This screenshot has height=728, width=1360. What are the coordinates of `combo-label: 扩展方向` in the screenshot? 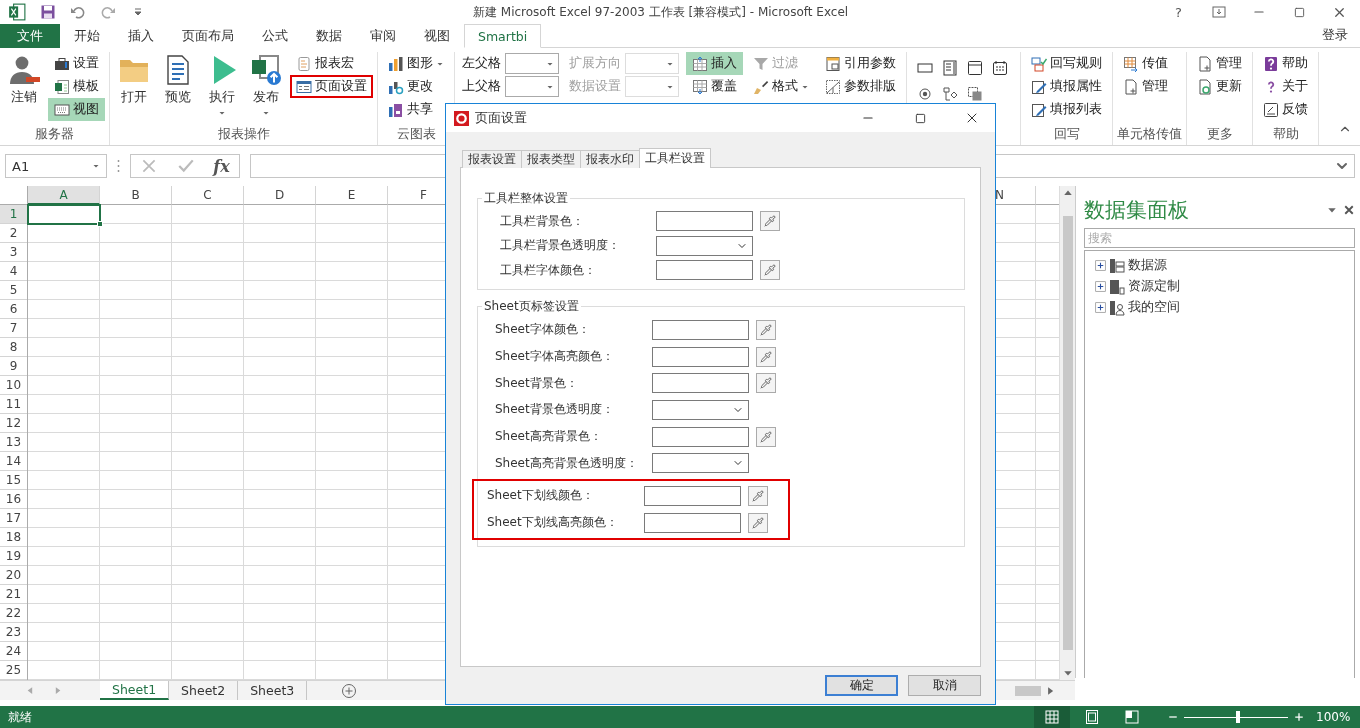 It's located at (595, 63).